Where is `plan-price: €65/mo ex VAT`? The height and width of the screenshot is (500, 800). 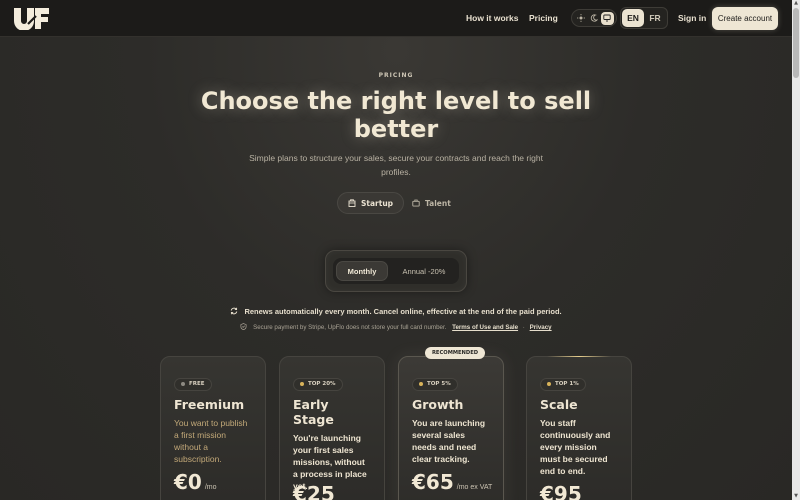 plan-price: €65/mo ex VAT is located at coordinates (452, 482).